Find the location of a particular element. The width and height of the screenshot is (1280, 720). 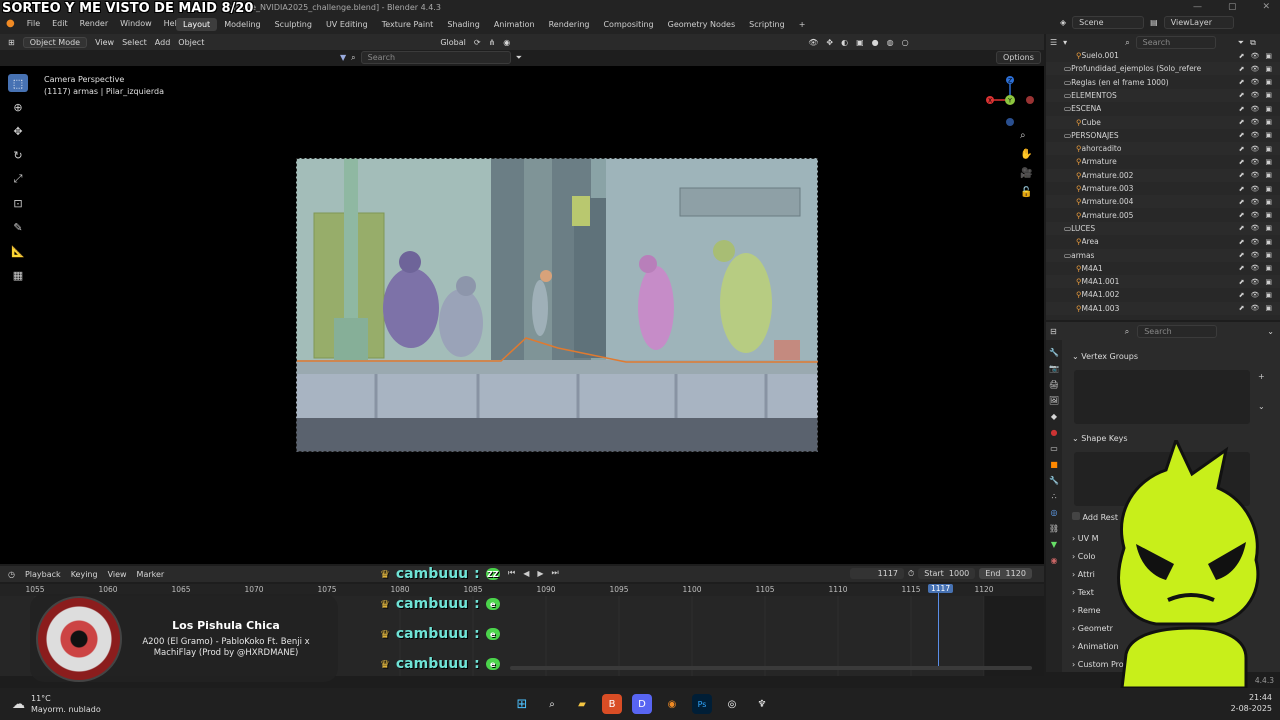

texture-space-section: › Text is located at coordinates (1083, 592).